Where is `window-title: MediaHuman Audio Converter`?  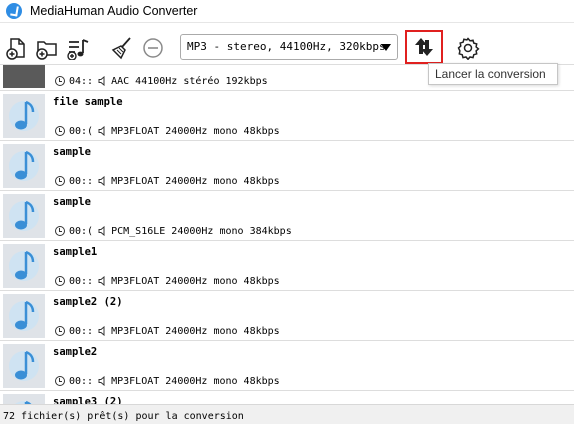
window-title: MediaHuman Audio Converter is located at coordinates (114, 11).